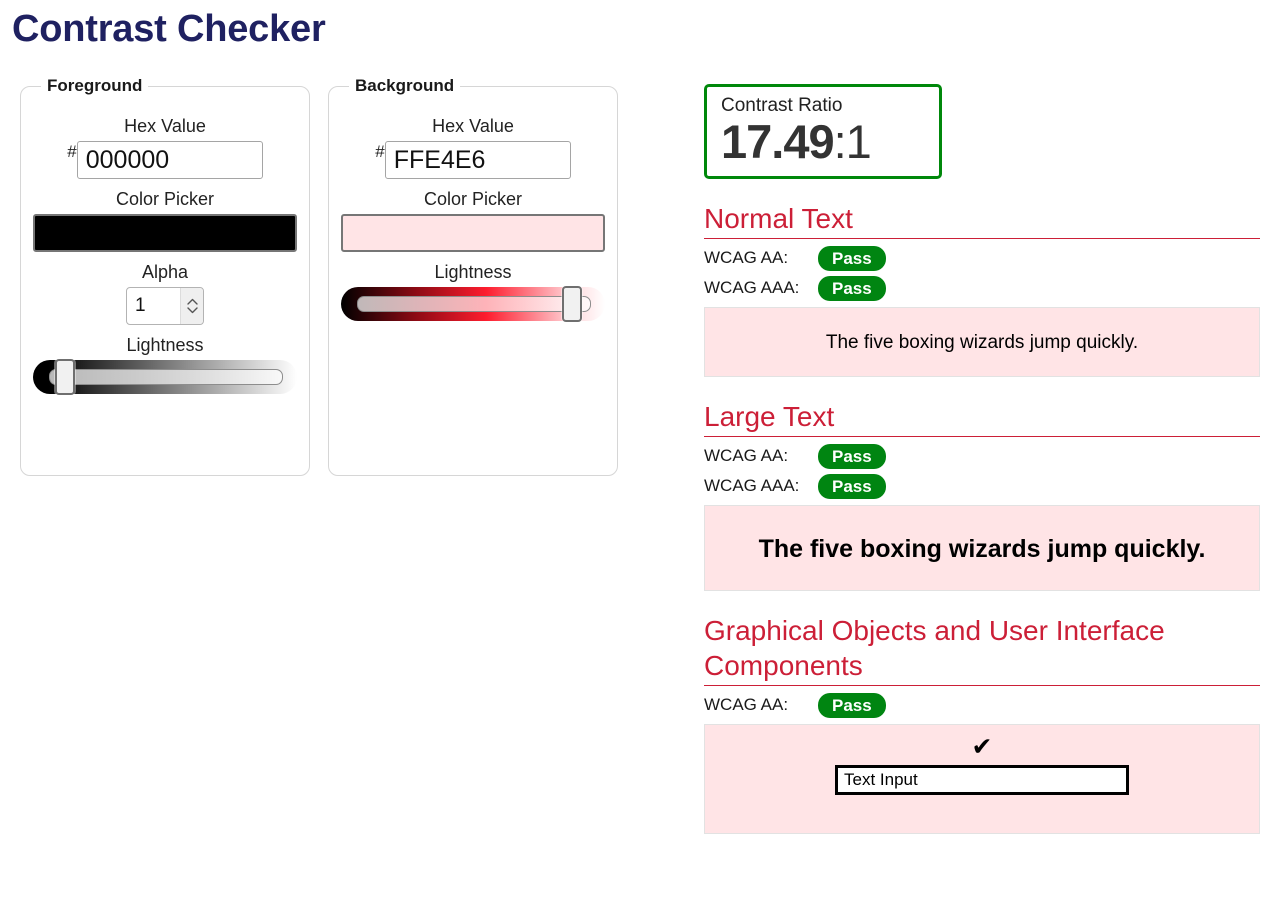 This screenshot has width=1280, height=919. I want to click on foreground-color-picker, so click(165, 233).